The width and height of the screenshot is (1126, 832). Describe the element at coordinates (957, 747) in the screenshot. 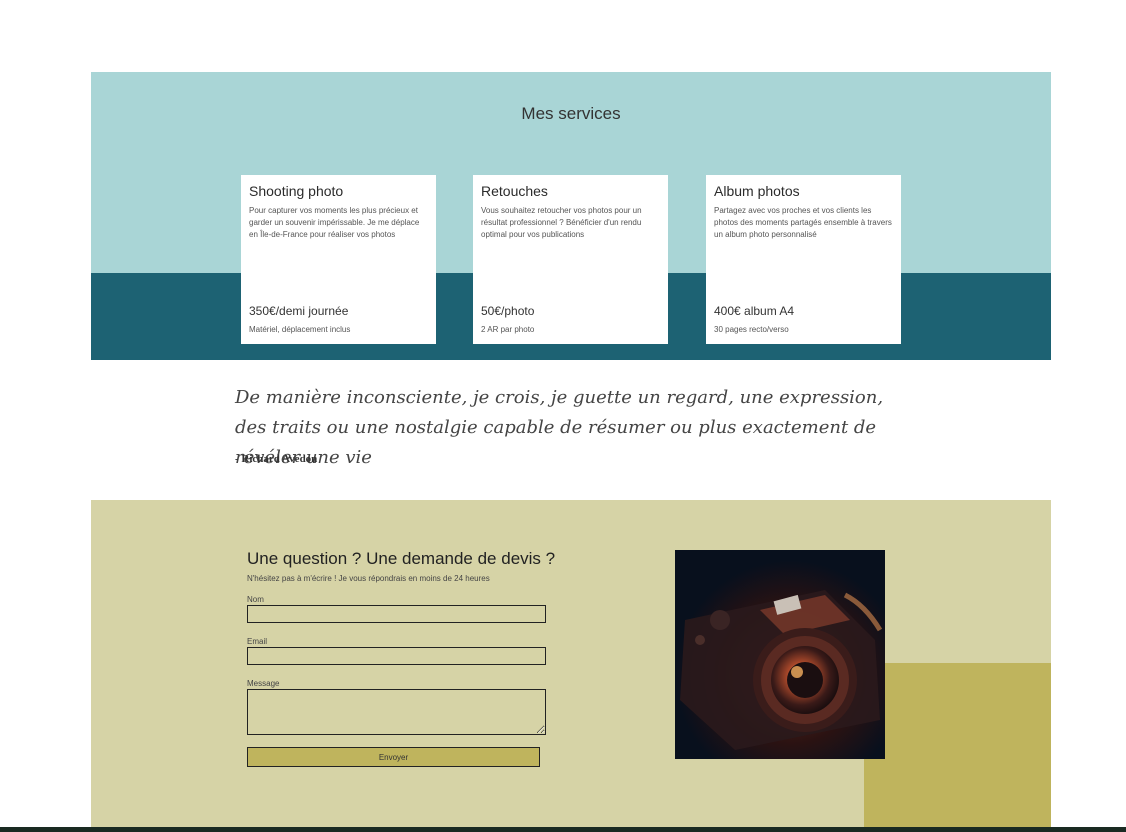

I see `decorative-accent-block` at that location.